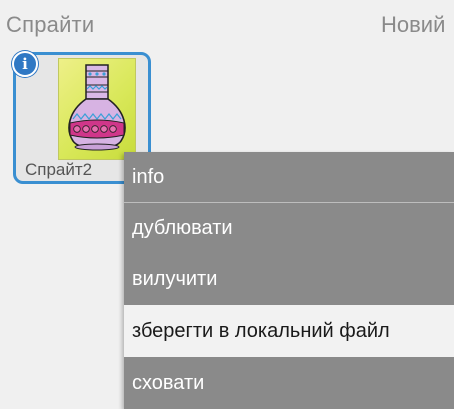 The width and height of the screenshot is (454, 409). I want to click on vase-icon, so click(97, 107).